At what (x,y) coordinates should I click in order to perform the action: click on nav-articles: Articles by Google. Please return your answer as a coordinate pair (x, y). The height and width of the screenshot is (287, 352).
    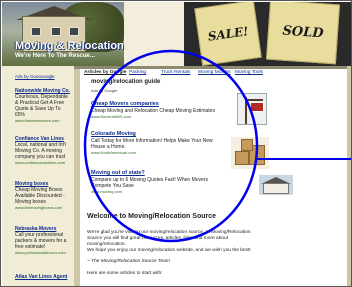
    Looking at the image, I should click on (105, 72).